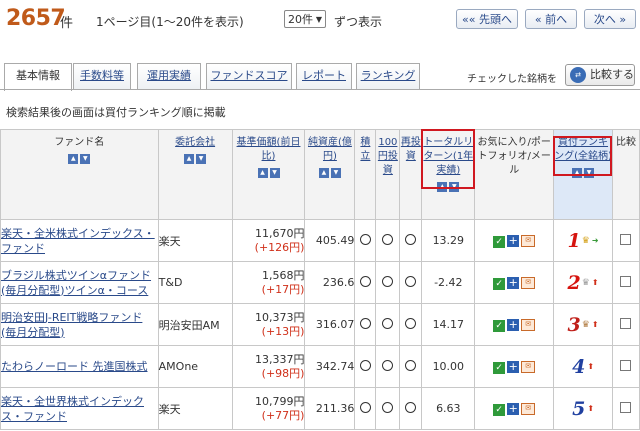 This screenshot has height=431, width=640. I want to click on col-100yen: 100円投資, so click(388, 174).